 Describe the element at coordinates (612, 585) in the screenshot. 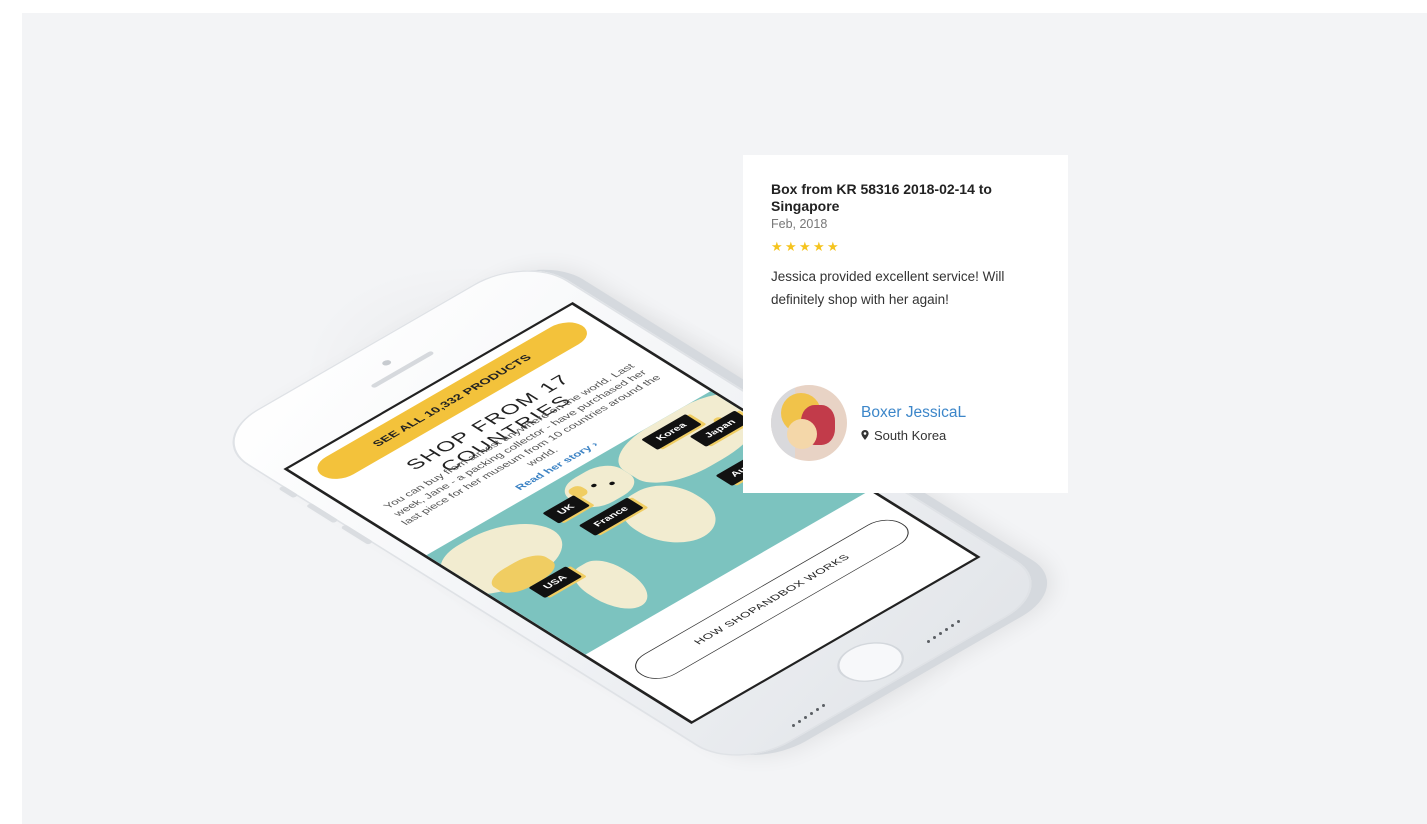

I see `map-south-america` at that location.